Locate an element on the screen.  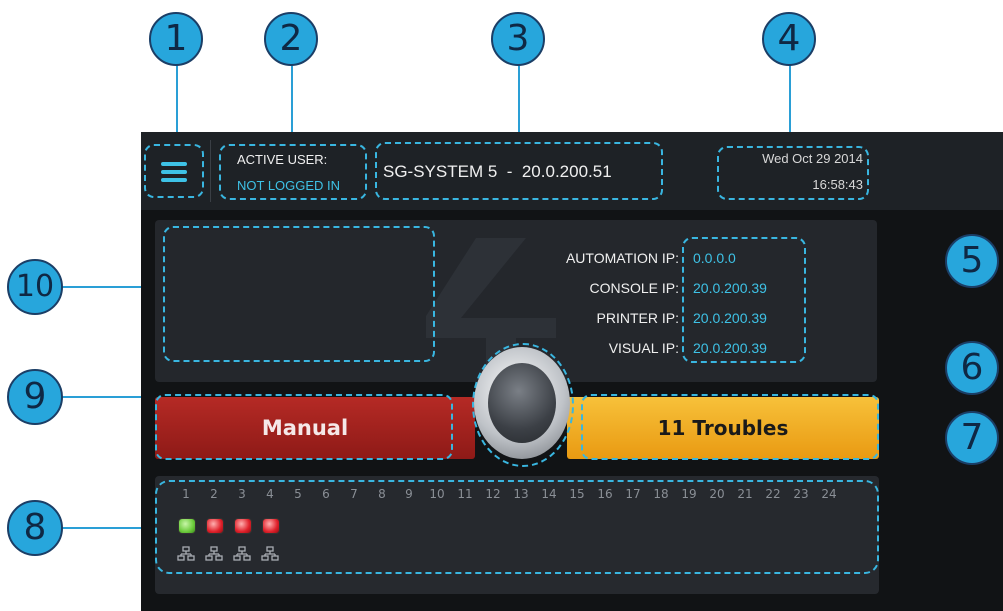
knob-highlight is located at coordinates (523, 405).